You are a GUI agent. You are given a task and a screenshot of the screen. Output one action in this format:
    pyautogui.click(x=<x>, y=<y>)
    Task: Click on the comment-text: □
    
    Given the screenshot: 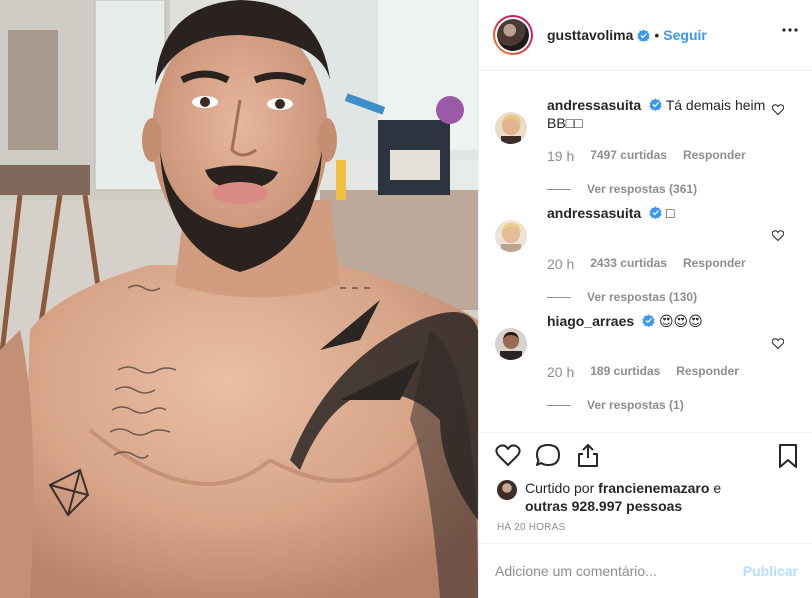 What is the action you would take?
    pyautogui.click(x=670, y=213)
    